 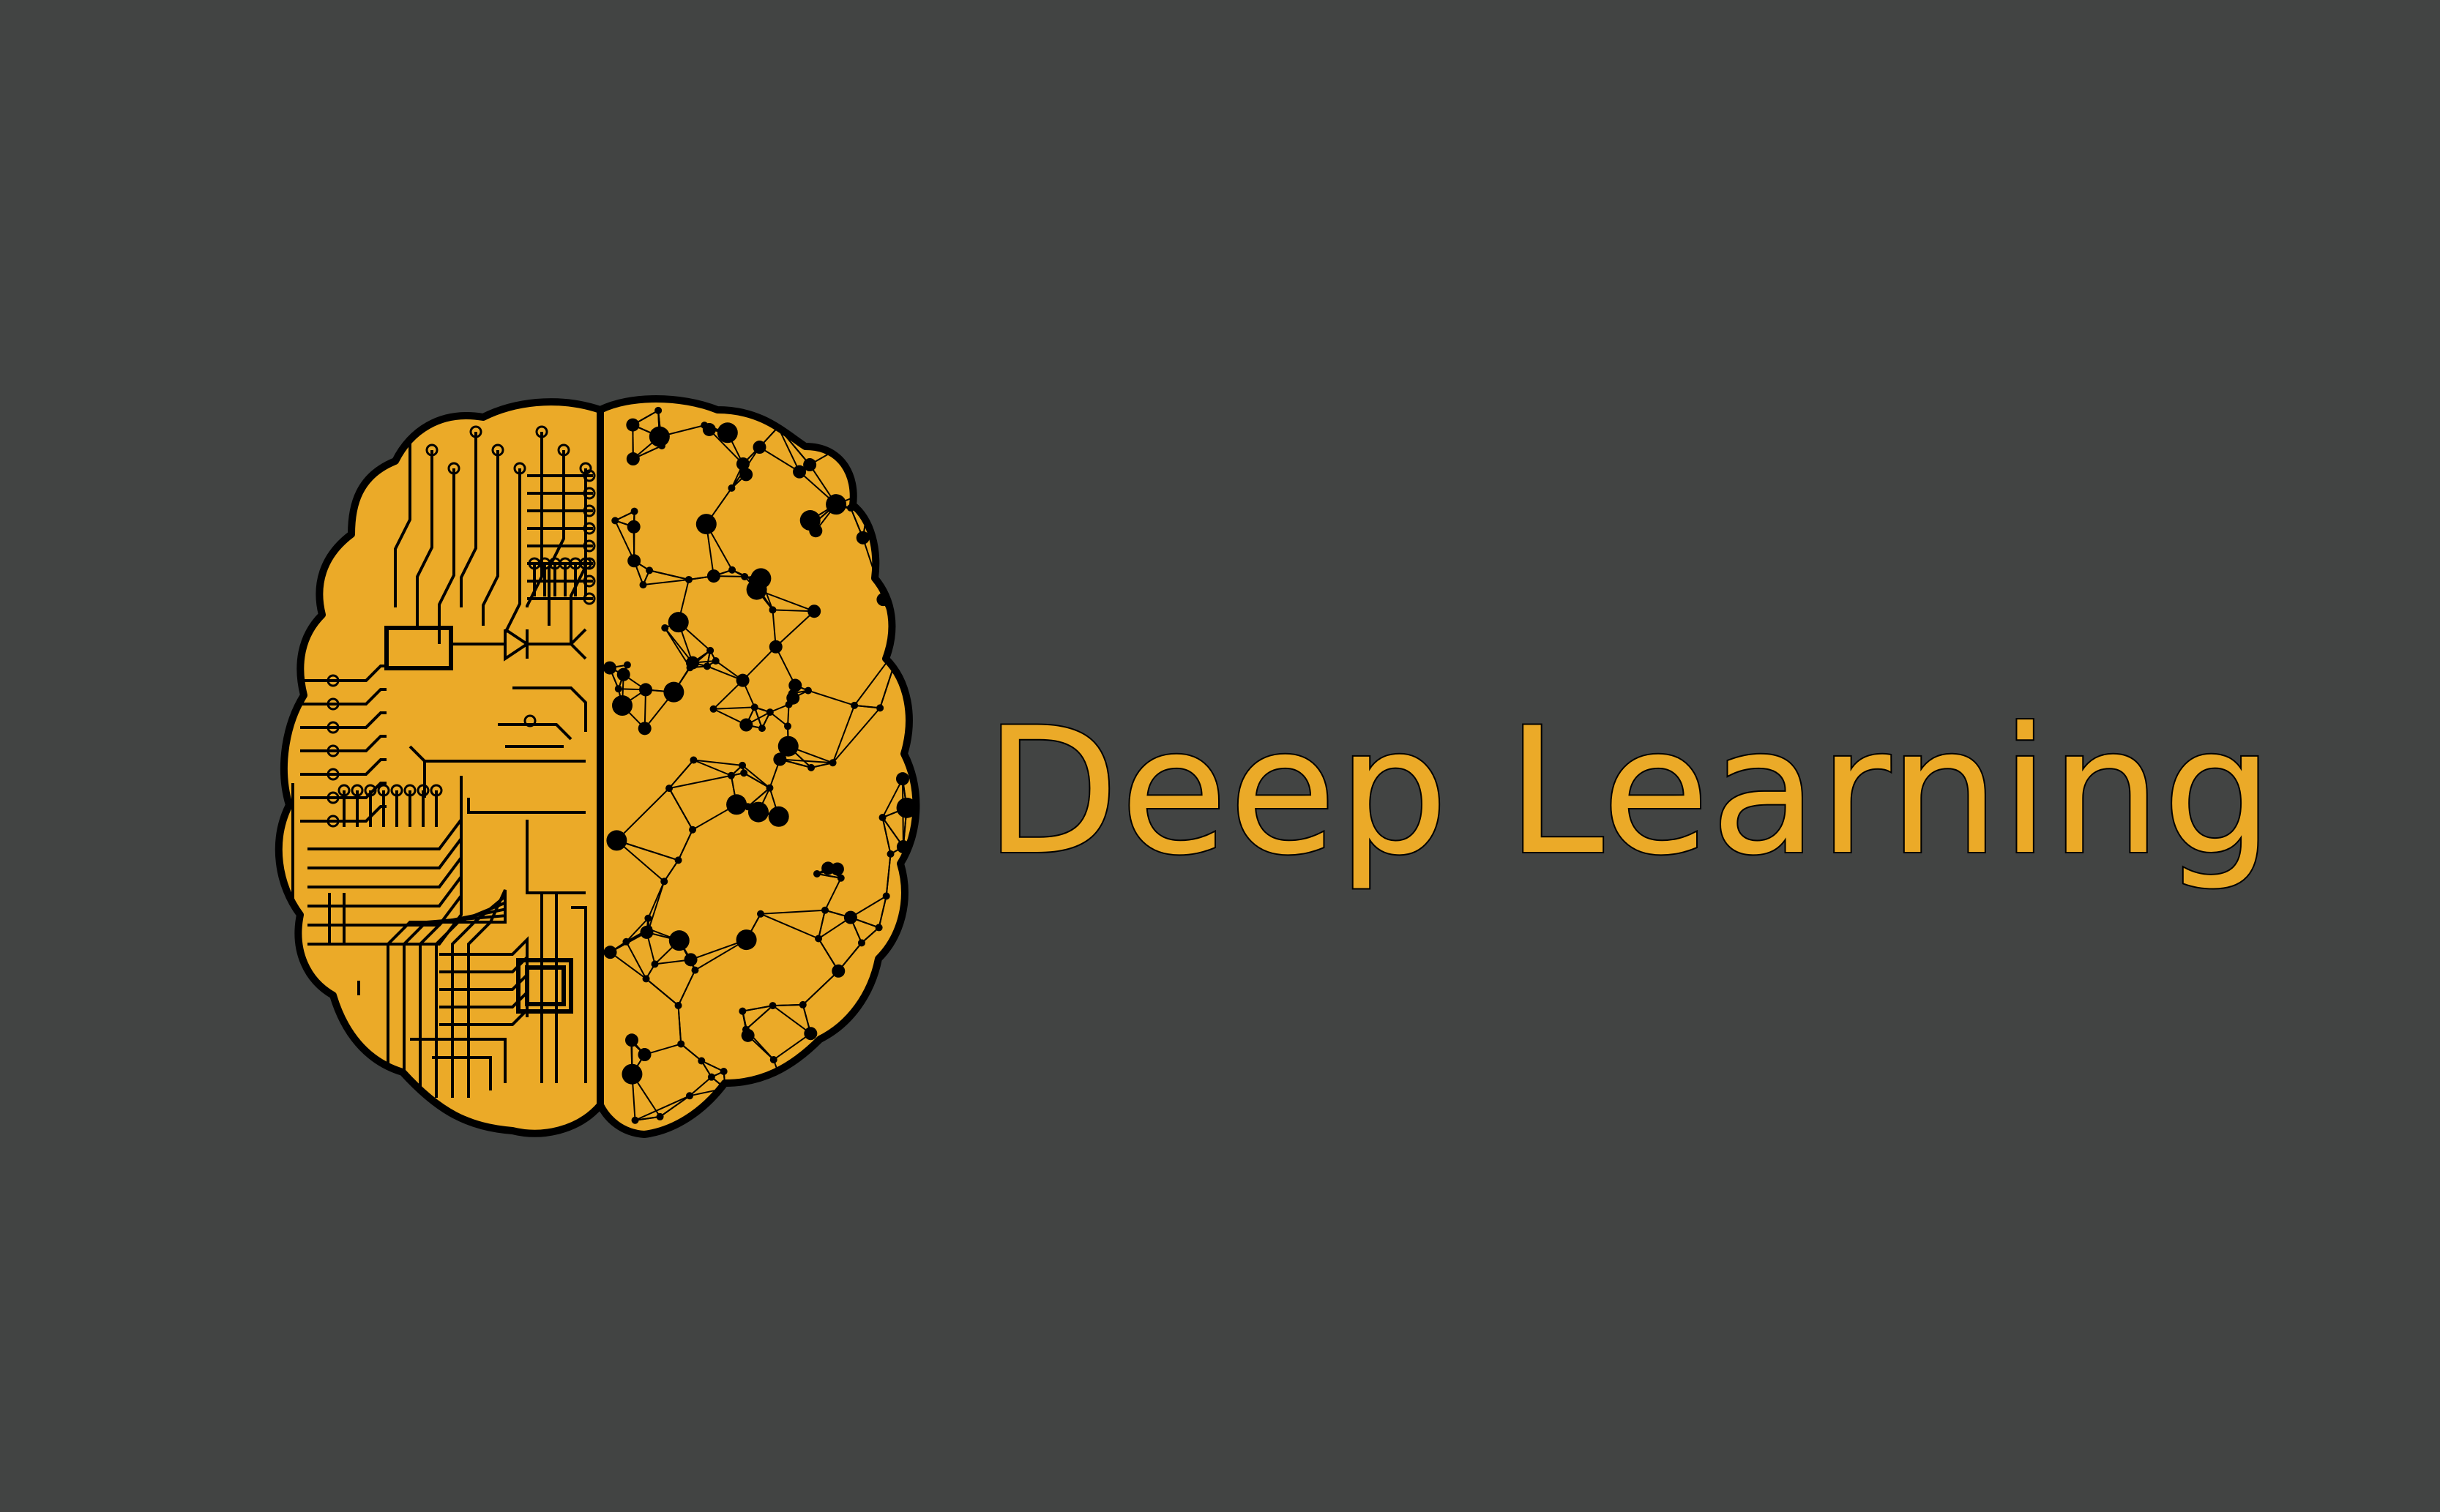 What do you see at coordinates (1629, 792) in the screenshot?
I see `page-title: Deep Learning` at bounding box center [1629, 792].